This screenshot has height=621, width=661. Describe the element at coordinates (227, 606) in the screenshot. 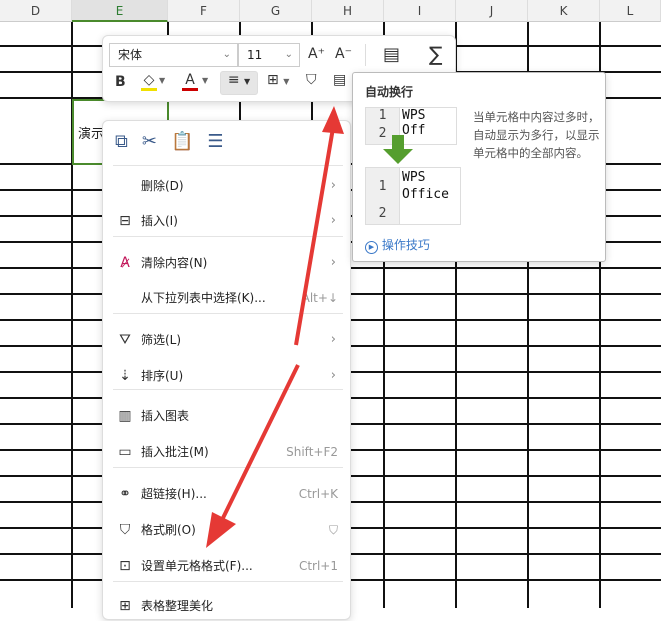

I see `menu-item-12: ⊞ 表格整理美化` at that location.